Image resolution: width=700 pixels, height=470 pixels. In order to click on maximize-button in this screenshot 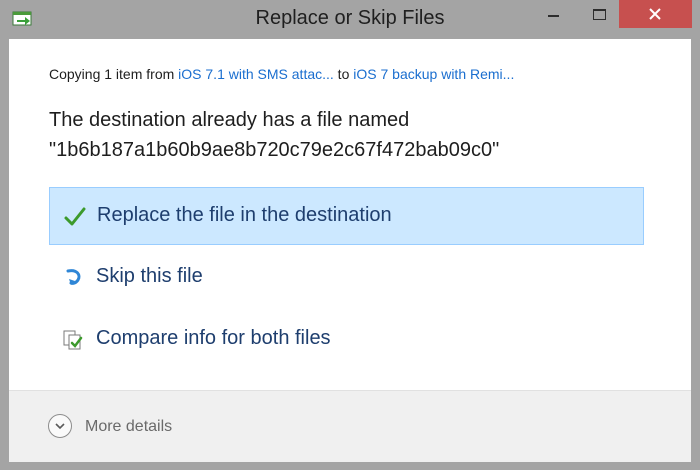, I will do `click(599, 14)`.